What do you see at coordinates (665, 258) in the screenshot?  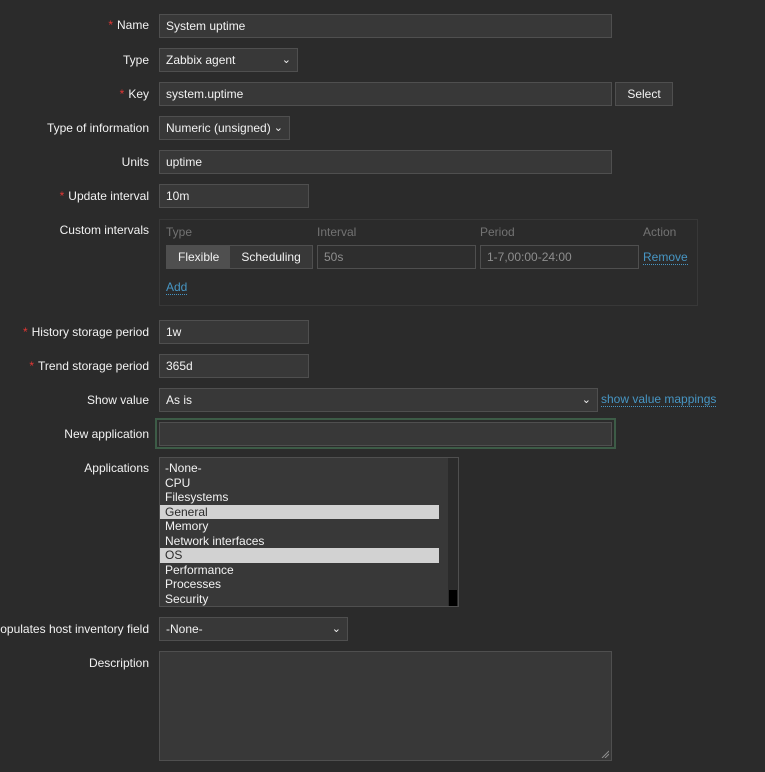 I see `remove-interval-link: Remove` at bounding box center [665, 258].